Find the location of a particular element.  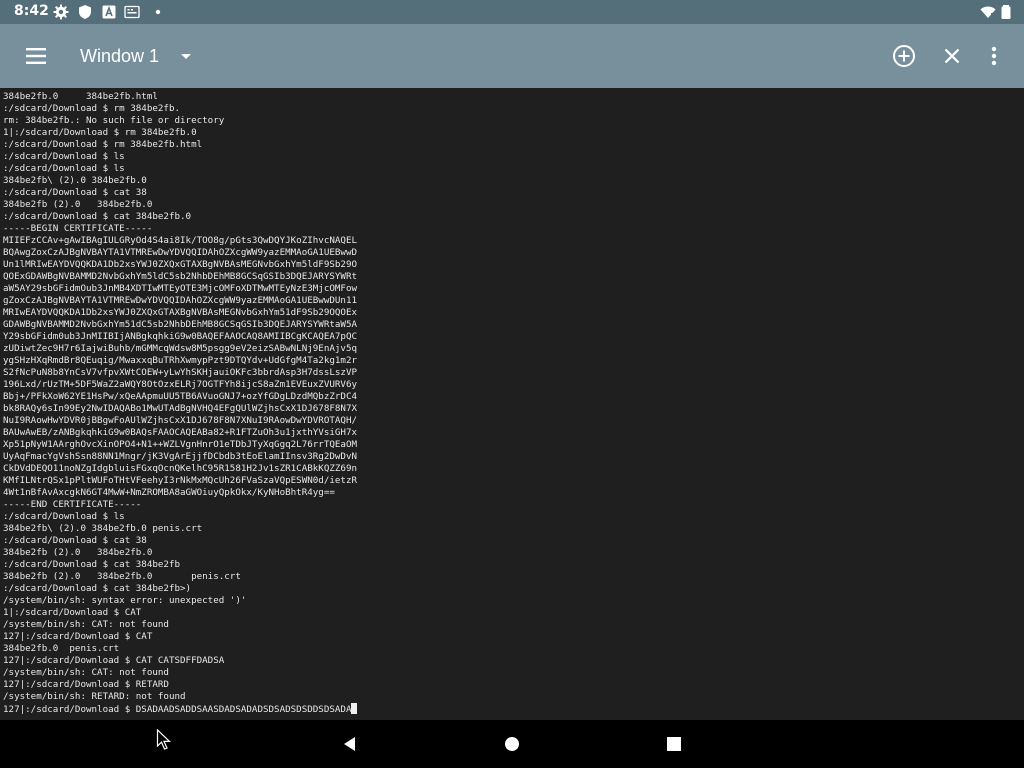

terminal-line-text: -----BEGIN CERTIFICATE----- is located at coordinates (78, 228).